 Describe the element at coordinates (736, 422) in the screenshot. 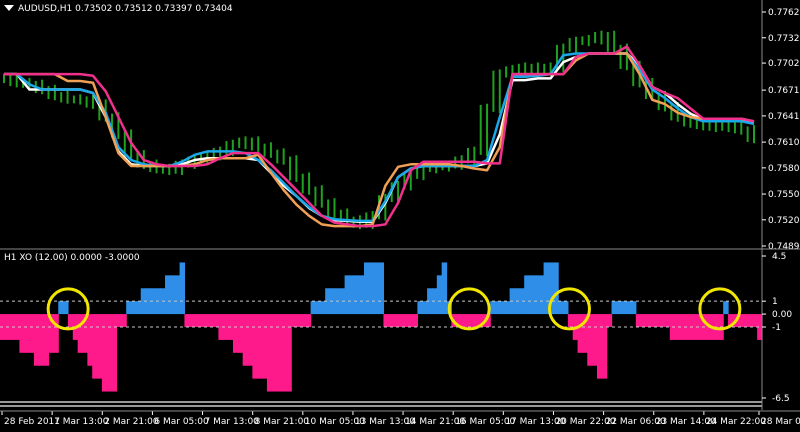

I see `time-tick-label: 24 Mar 22:00` at that location.